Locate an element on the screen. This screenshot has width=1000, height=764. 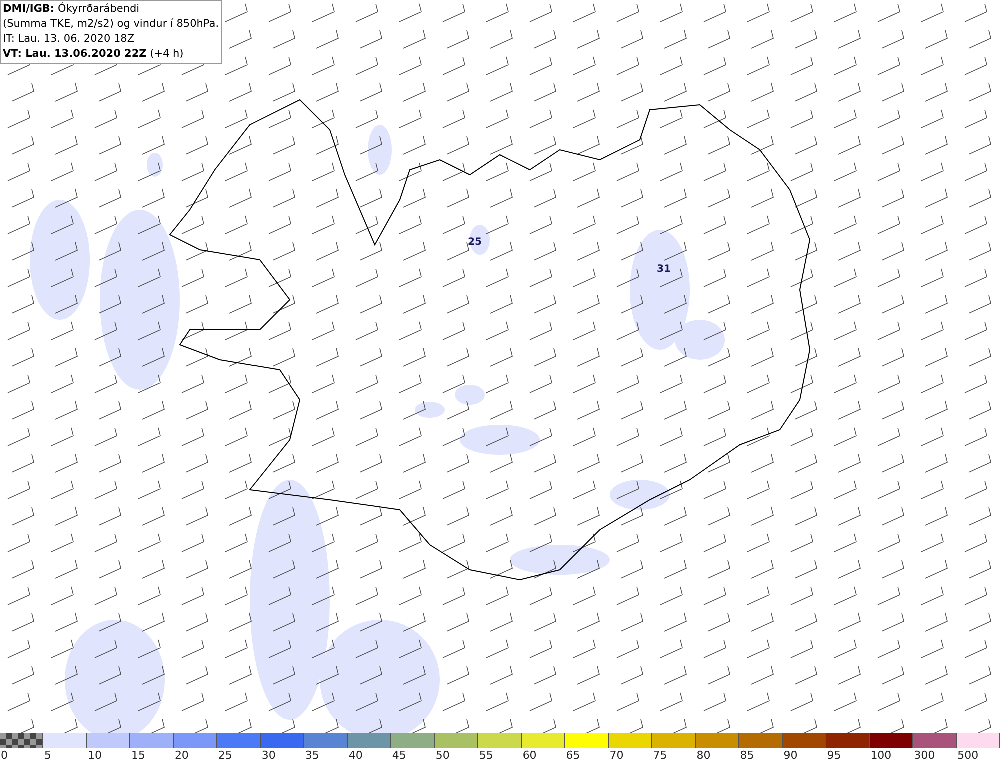
legend-value: 95 is located at coordinates (834, 756).